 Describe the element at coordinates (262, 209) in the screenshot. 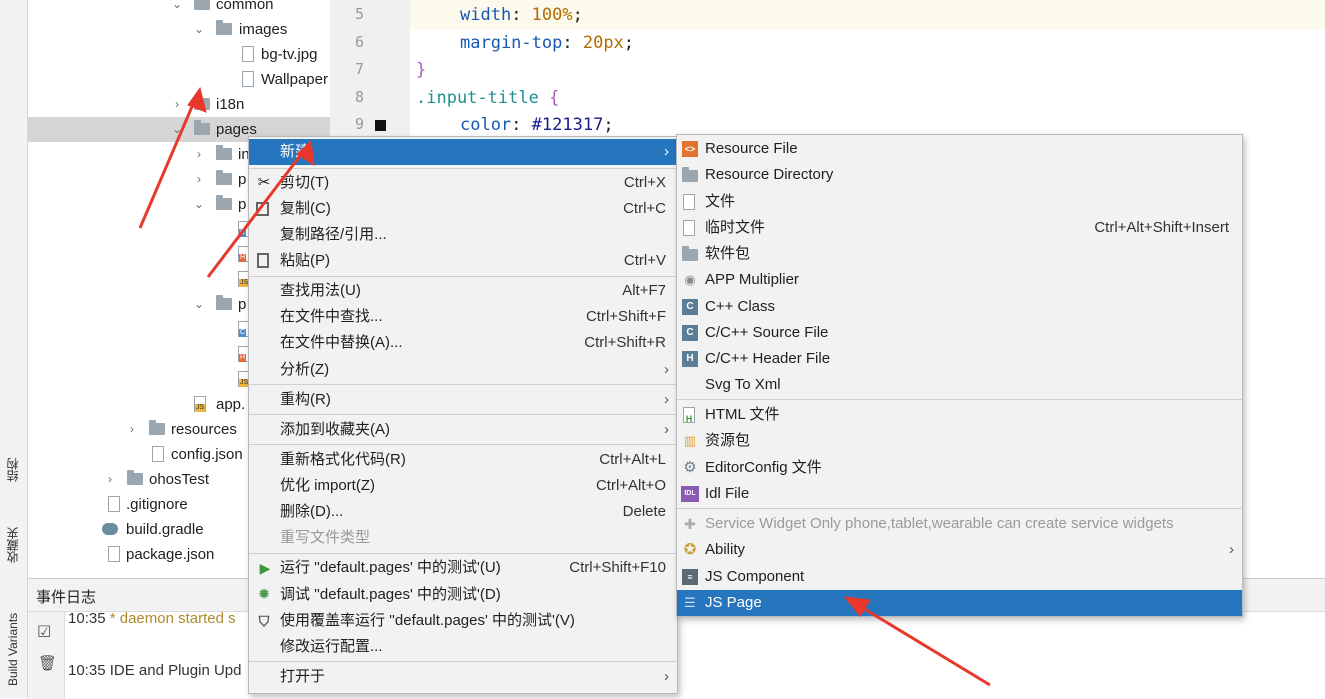

I see `copy-icon` at that location.